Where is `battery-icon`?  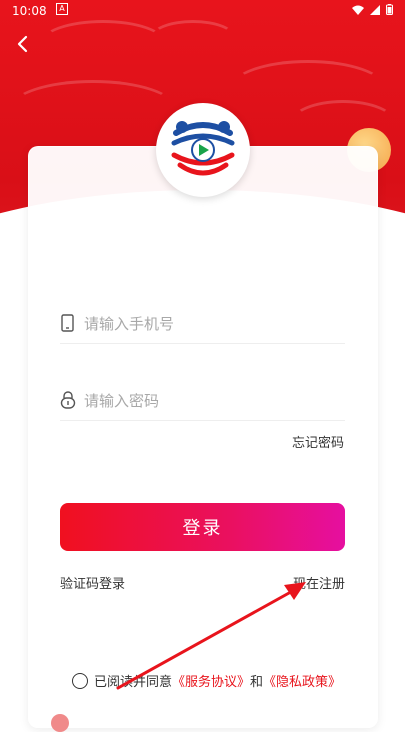
battery-icon is located at coordinates (389, 9).